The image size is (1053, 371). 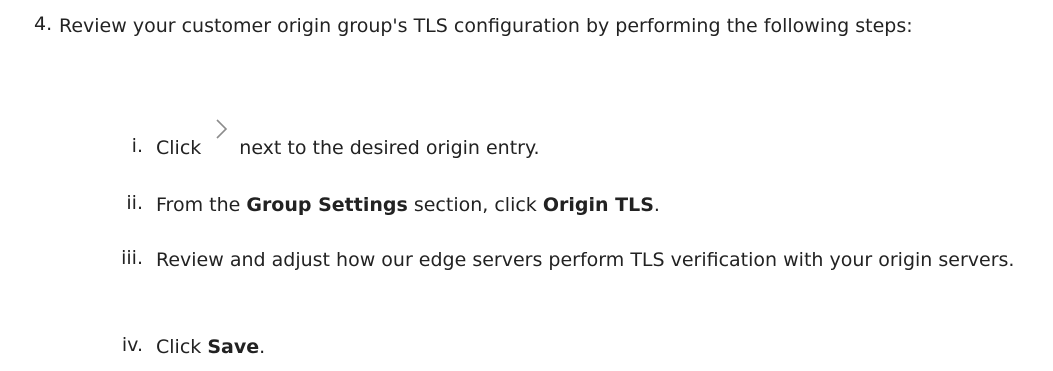 I want to click on substep-text-part: section, click, so click(x=475, y=205).